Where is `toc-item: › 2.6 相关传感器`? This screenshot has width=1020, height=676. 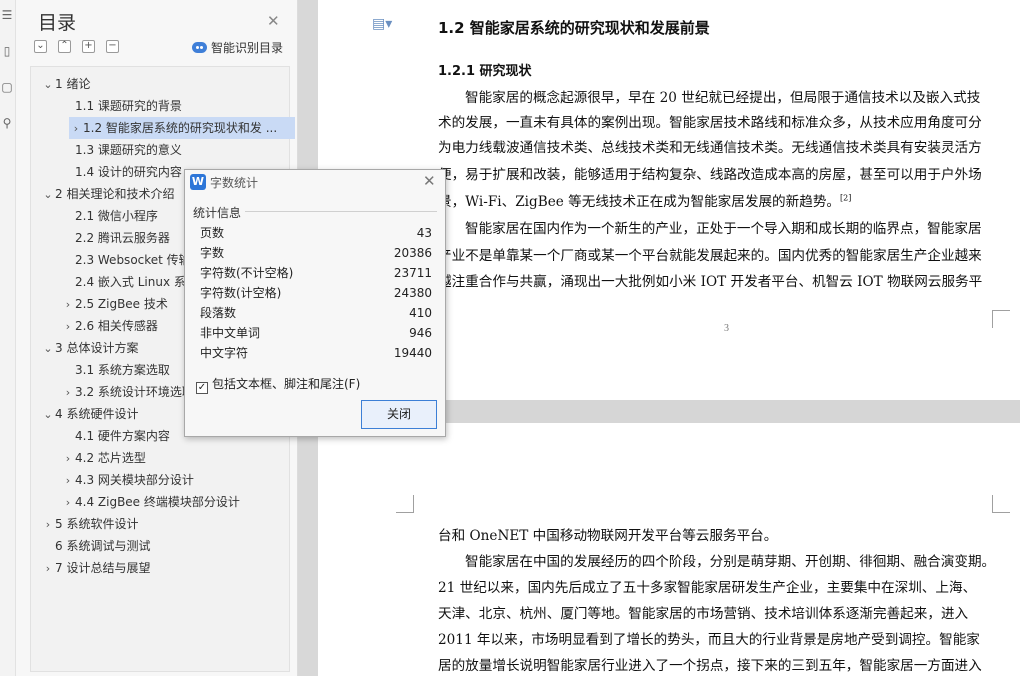 toc-item: › 2.6 相关传感器 is located at coordinates (109, 326).